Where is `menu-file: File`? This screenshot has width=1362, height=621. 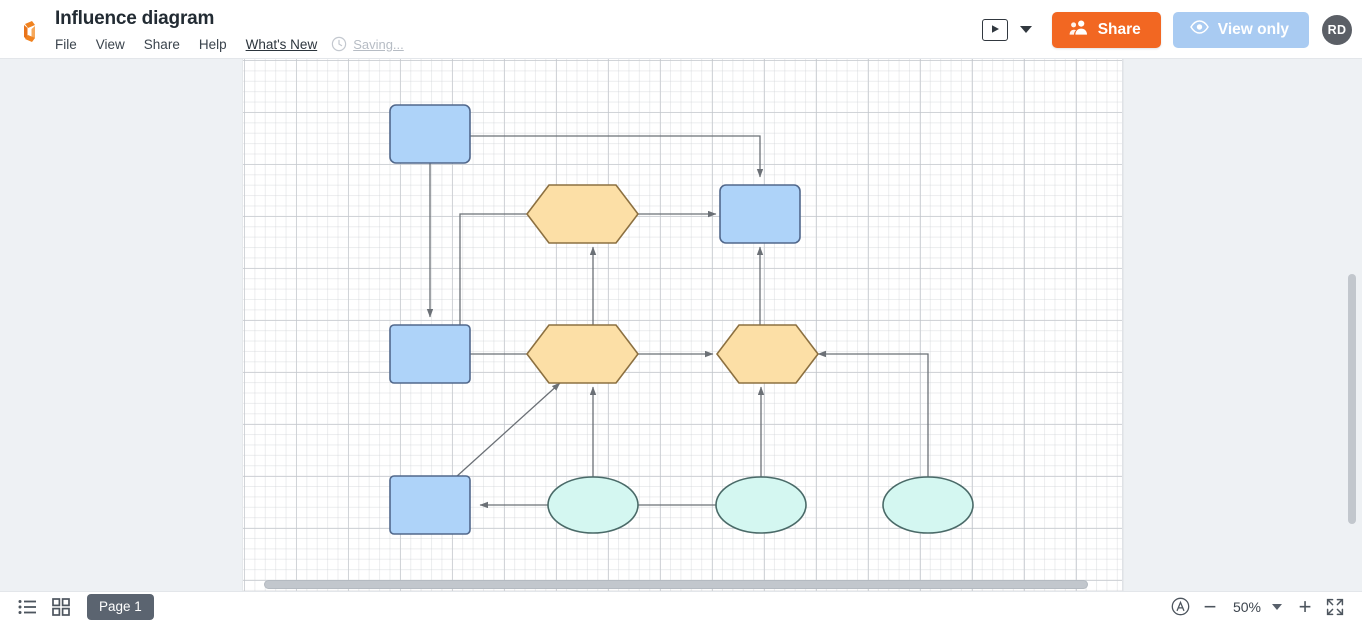
menu-file: File is located at coordinates (71, 44).